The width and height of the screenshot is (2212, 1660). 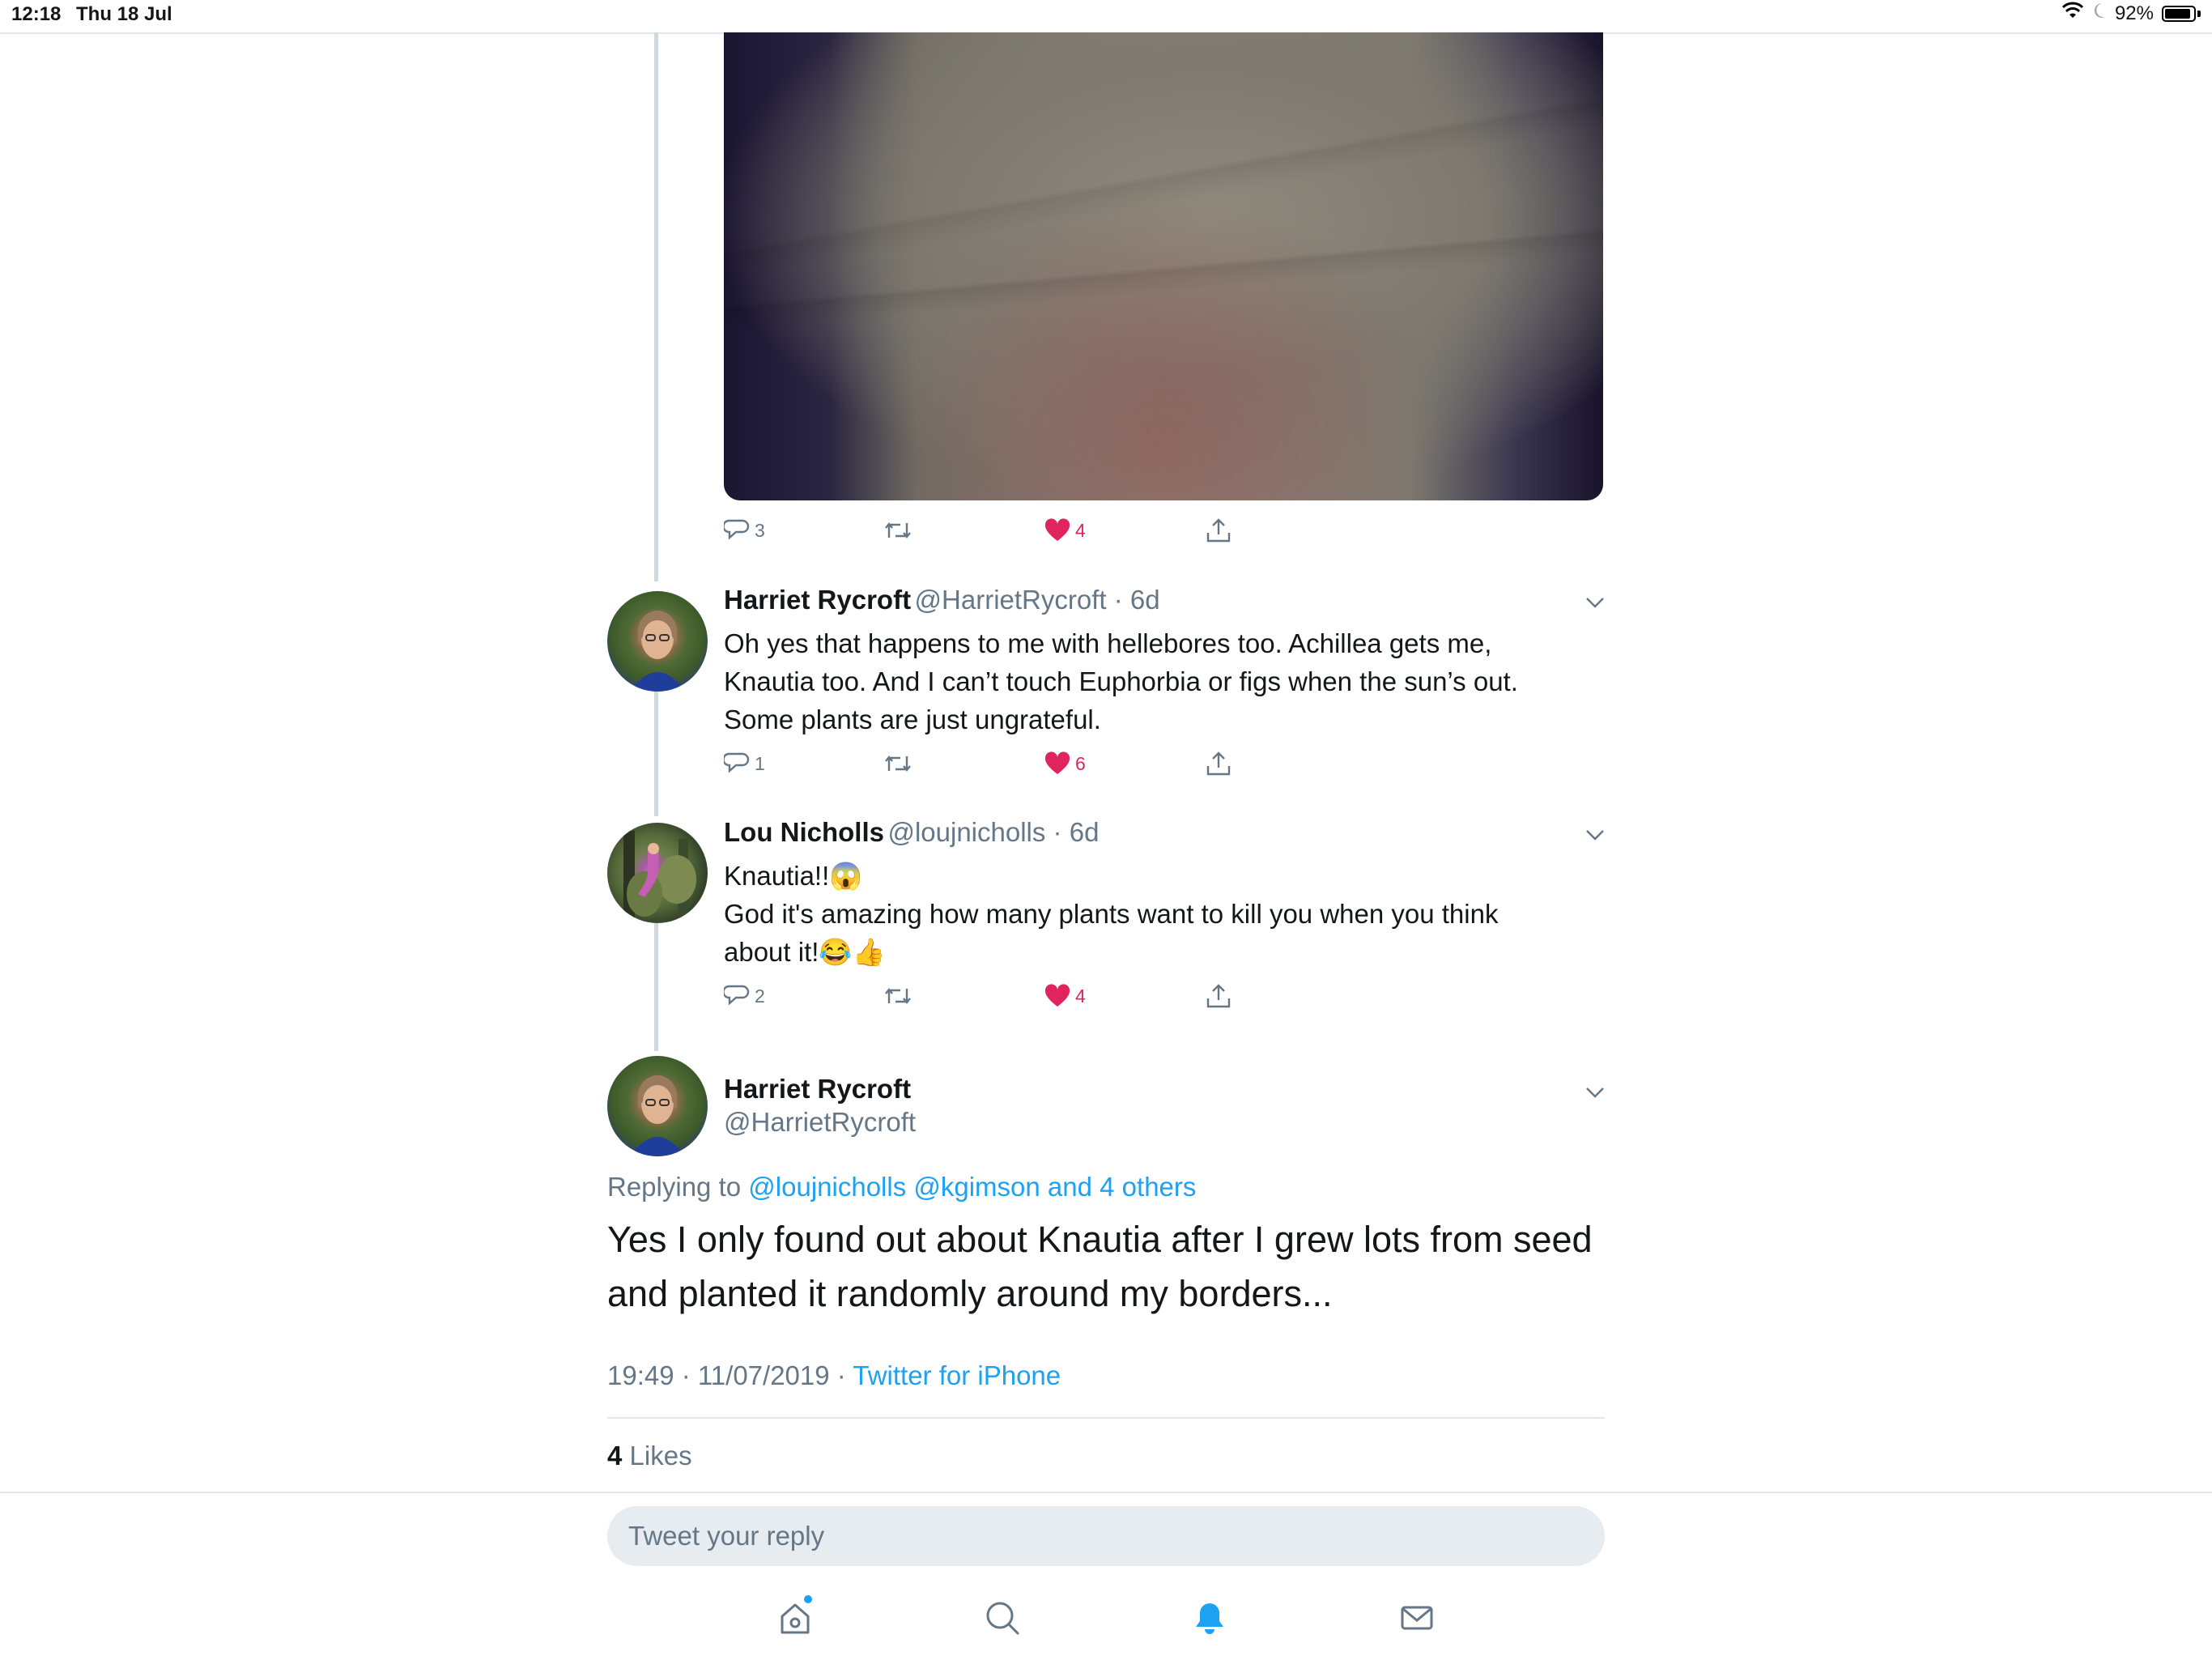 I want to click on reply-button: 1, so click(x=745, y=764).